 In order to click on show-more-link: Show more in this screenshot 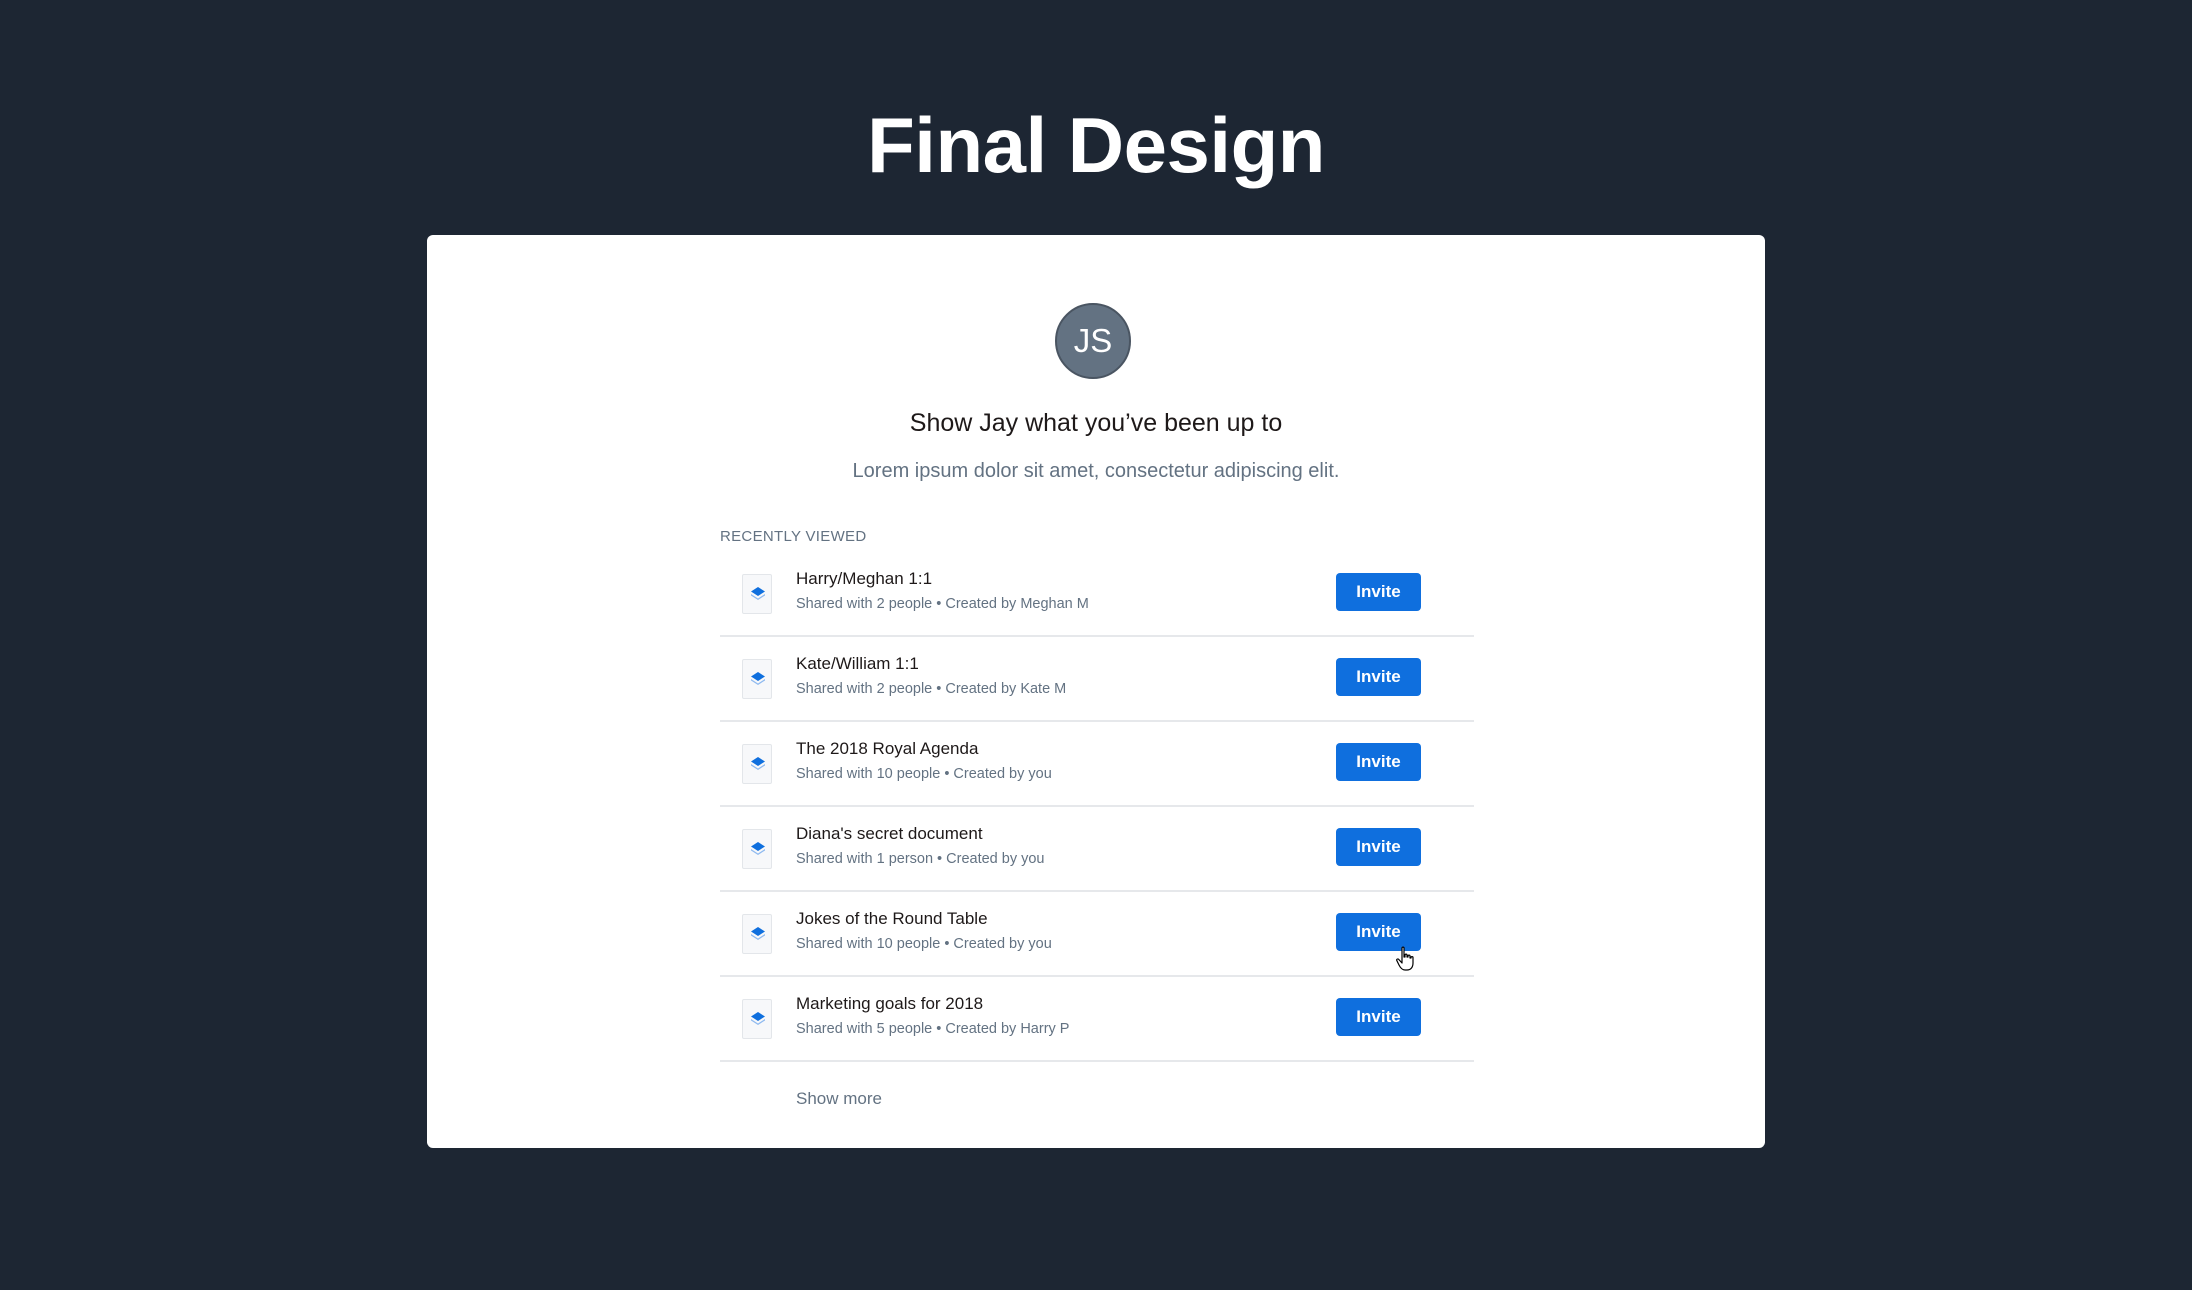, I will do `click(839, 1099)`.